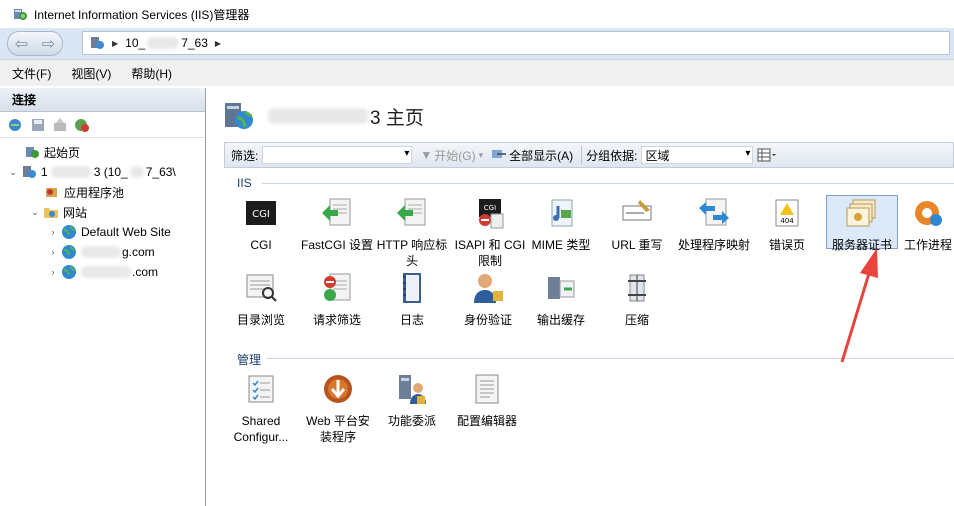 The width and height of the screenshot is (954, 506). Describe the element at coordinates (929, 224) in the screenshot. I see `feature-worker-processes: 工作进程` at that location.